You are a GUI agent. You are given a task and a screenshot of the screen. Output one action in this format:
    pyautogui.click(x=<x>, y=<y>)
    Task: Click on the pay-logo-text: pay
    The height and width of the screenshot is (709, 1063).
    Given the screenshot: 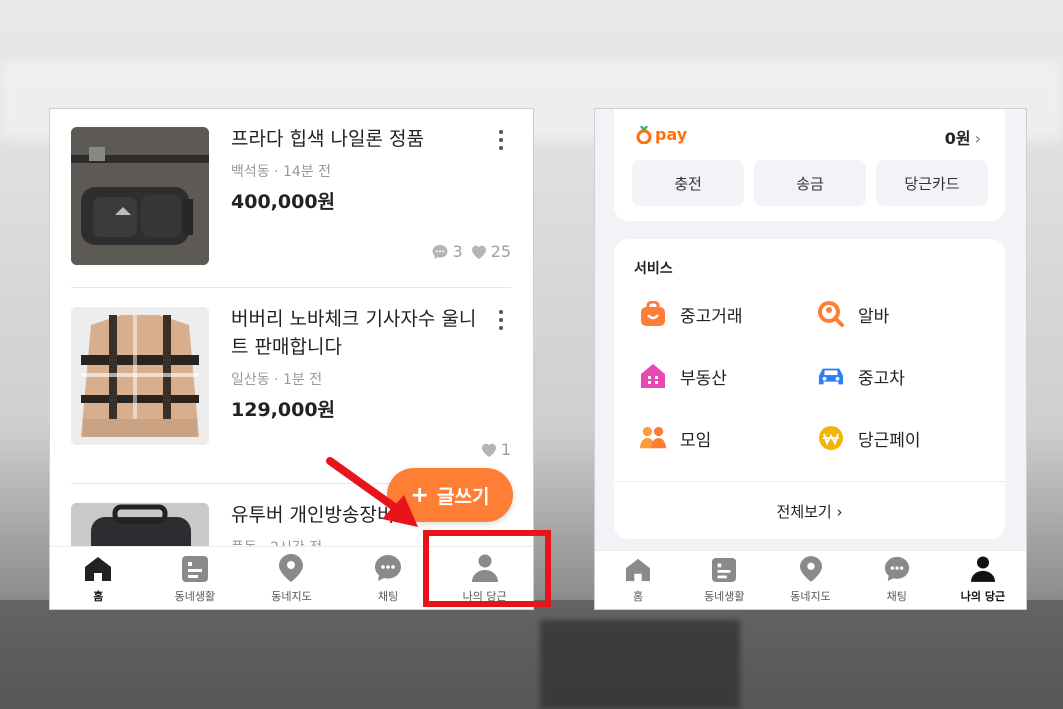 What is the action you would take?
    pyautogui.click(x=671, y=134)
    